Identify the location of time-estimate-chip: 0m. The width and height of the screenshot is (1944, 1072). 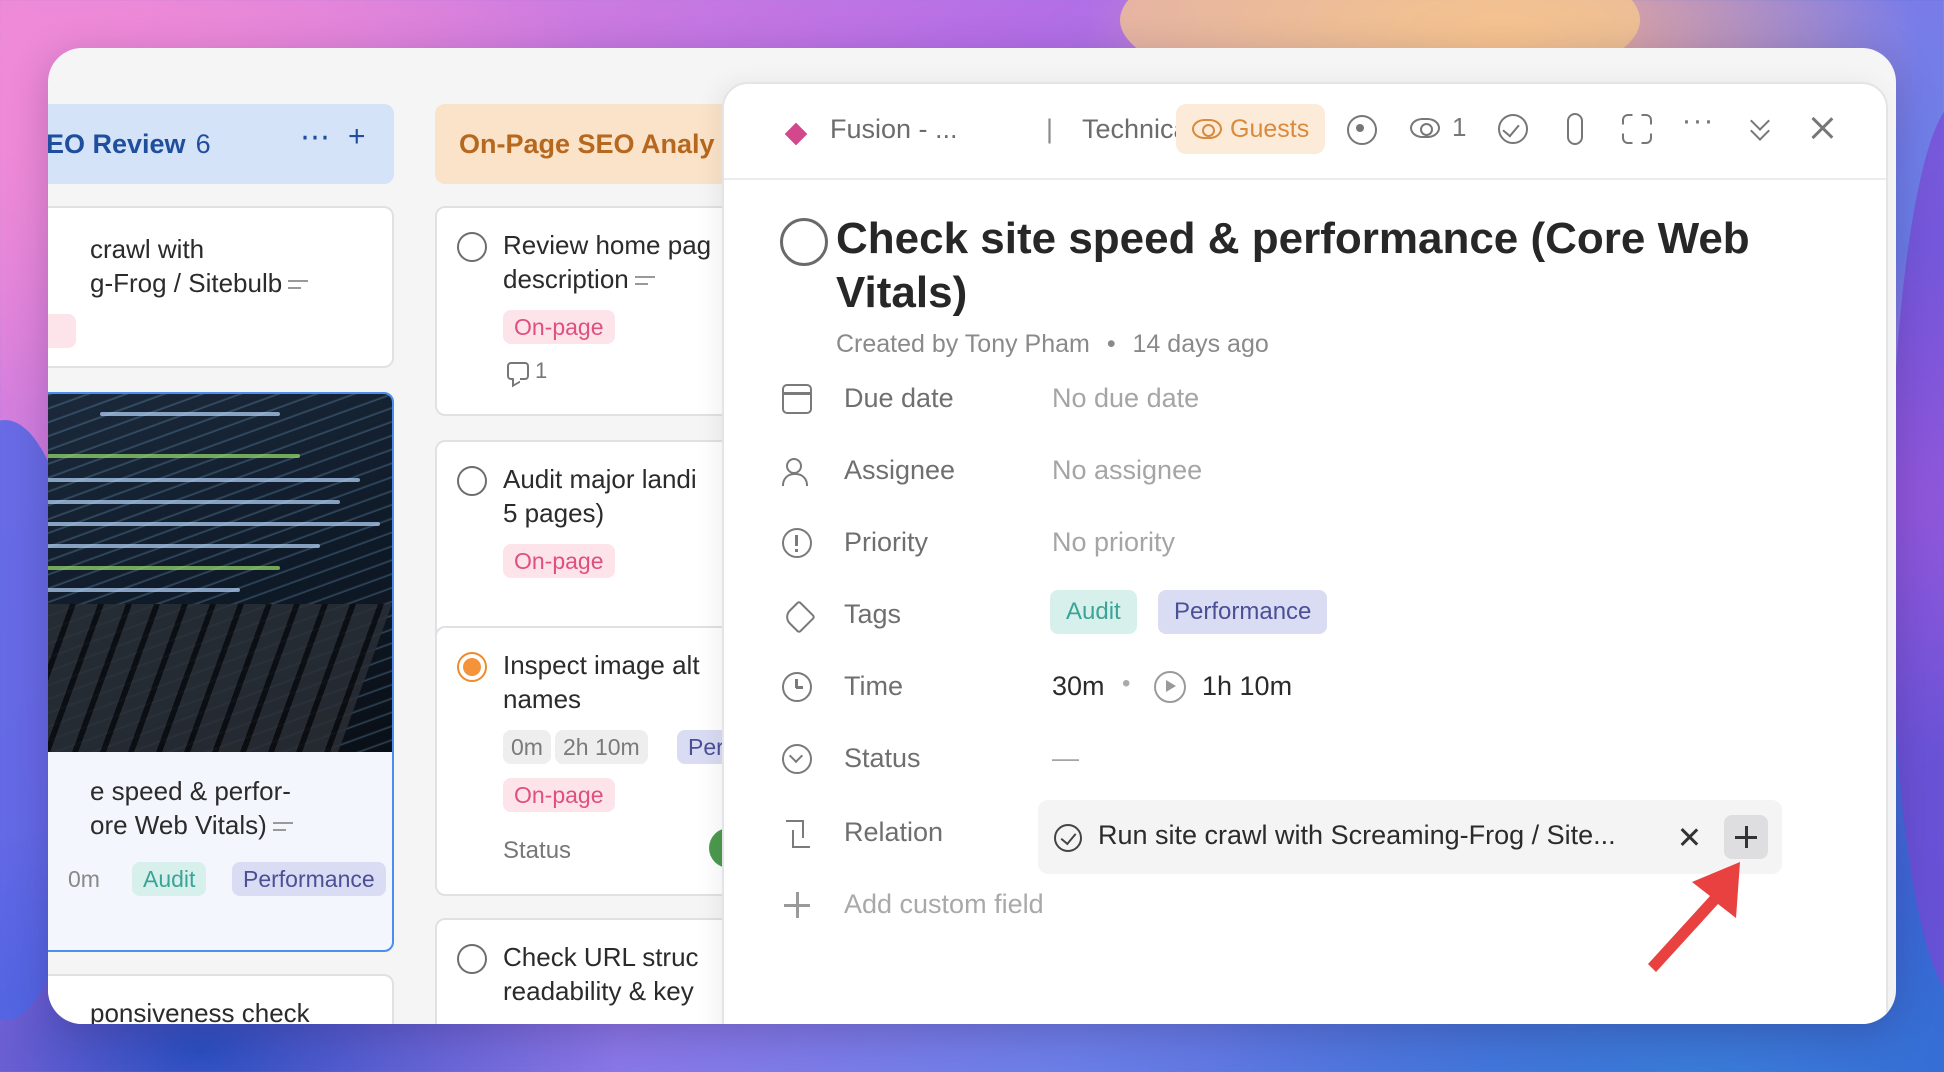
(527, 747).